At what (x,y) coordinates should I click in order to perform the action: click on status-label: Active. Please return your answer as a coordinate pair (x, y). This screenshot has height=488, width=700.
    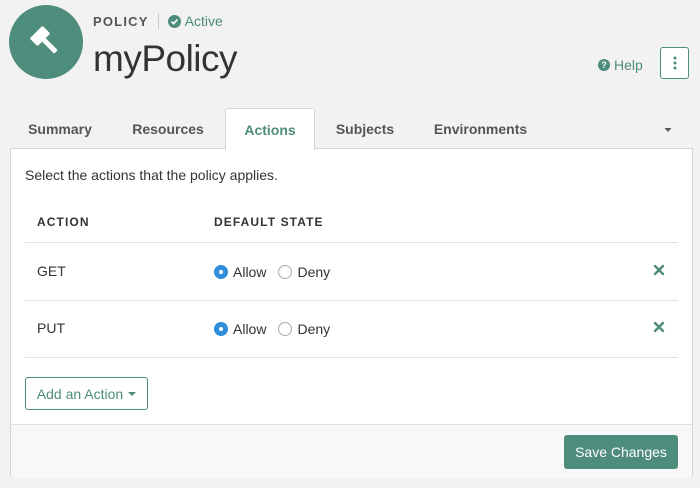
    Looking at the image, I should click on (203, 21).